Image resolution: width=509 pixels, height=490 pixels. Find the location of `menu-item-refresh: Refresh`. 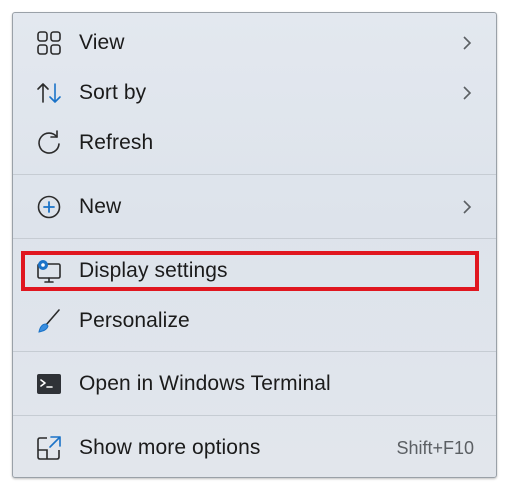

menu-item-refresh: Refresh is located at coordinates (254, 143).